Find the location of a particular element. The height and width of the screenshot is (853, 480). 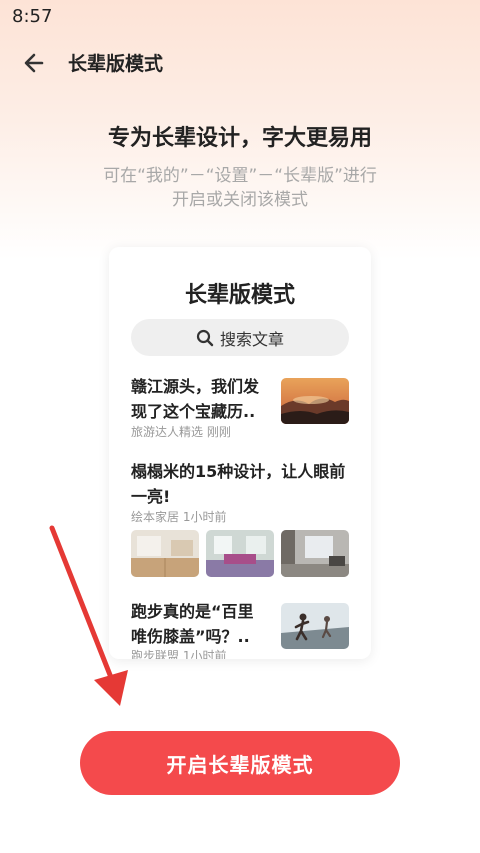

intro-headline: 专为长辈设计，字大更易用 is located at coordinates (239, 138).